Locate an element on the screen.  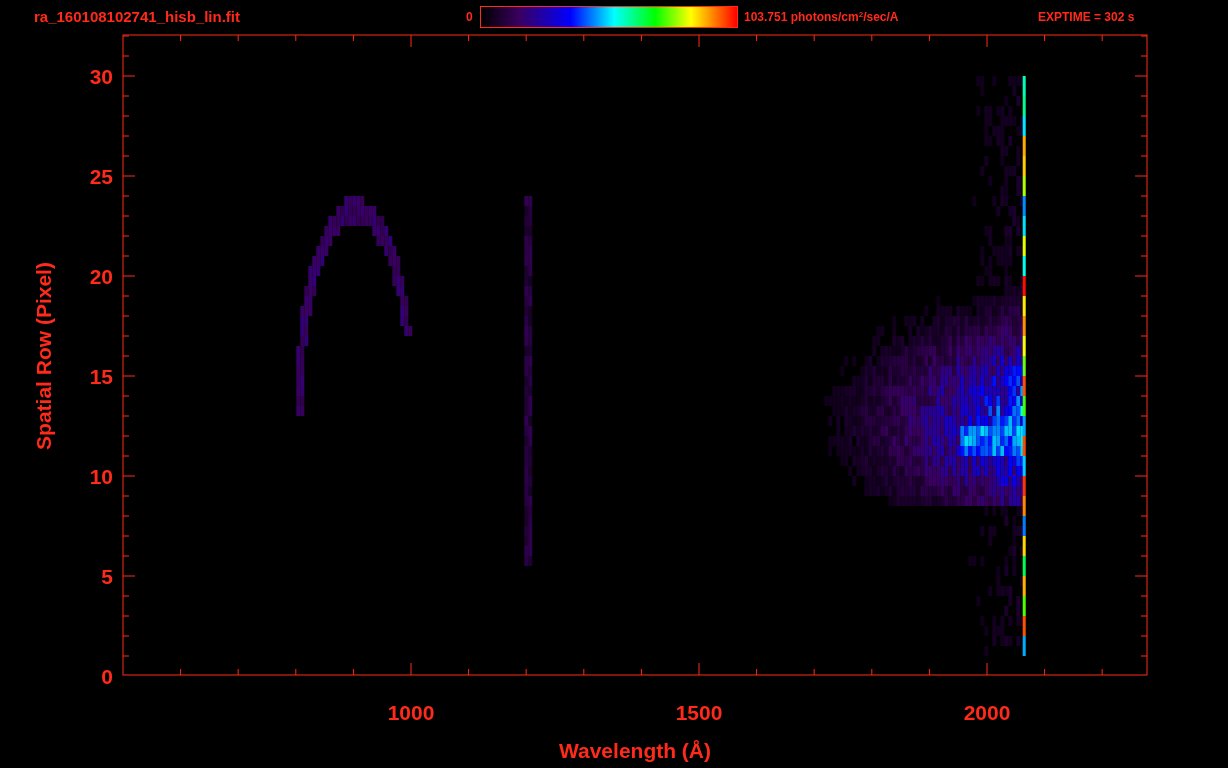
colorbar-max-label: 103.751 photons/cm$^{2}$/sec/A is located at coordinates (822, 17).